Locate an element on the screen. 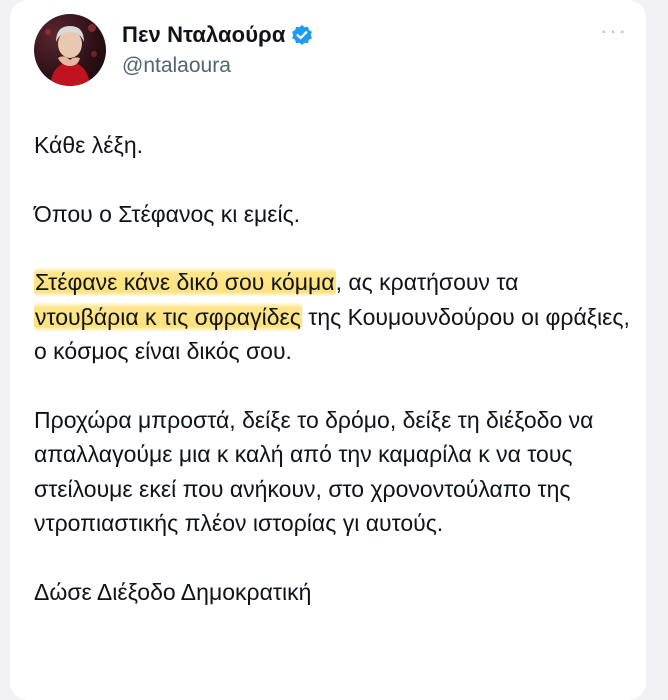  tweet-paragraph-5: Δώσε Διέξοδο Δημοκρατική is located at coordinates (173, 591).